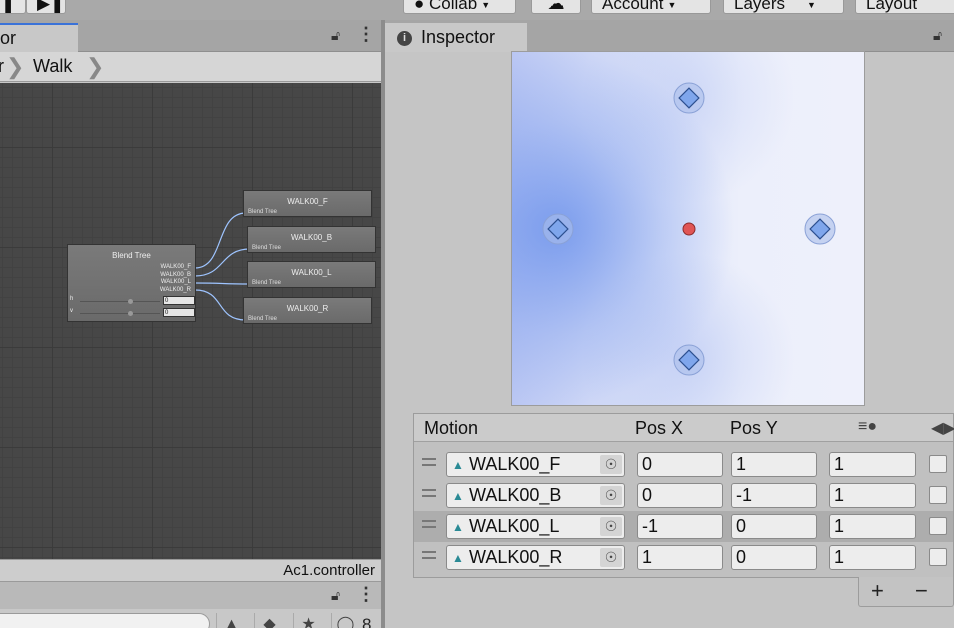 The image size is (954, 628). I want to click on param-field-v: 0, so click(179, 312).